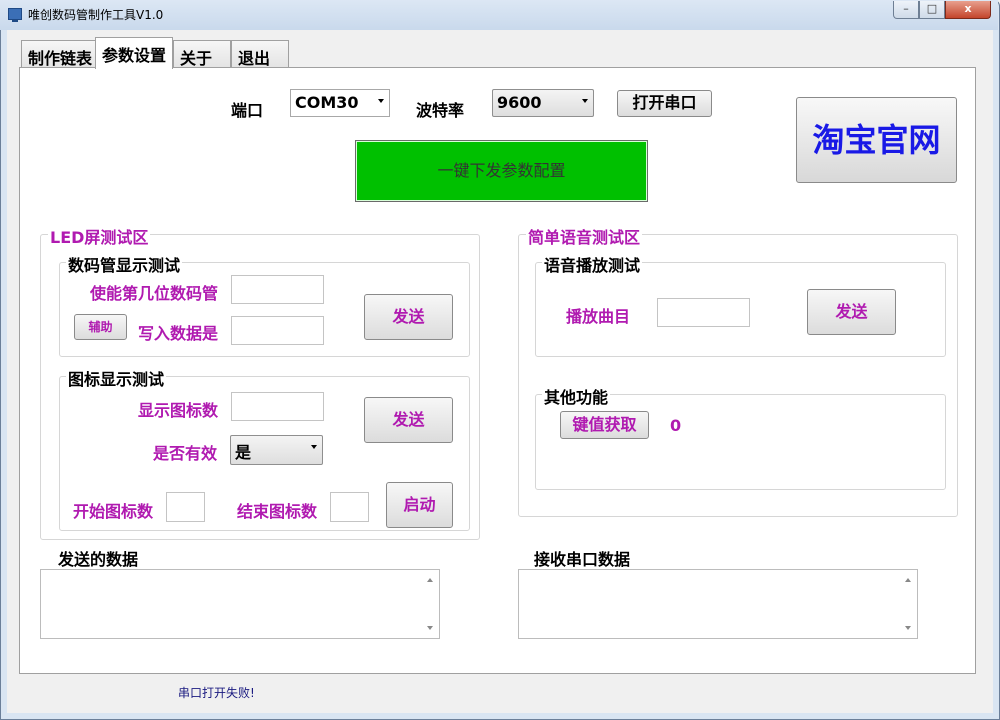 Image resolution: width=1000 pixels, height=720 pixels. What do you see at coordinates (519, 102) in the screenshot?
I see `baud-value: 9600` at bounding box center [519, 102].